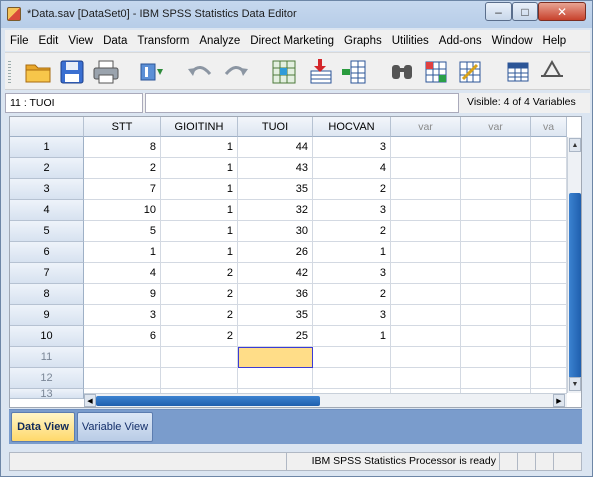 The height and width of the screenshot is (477, 593). I want to click on data-cell: 43, so click(275, 168).